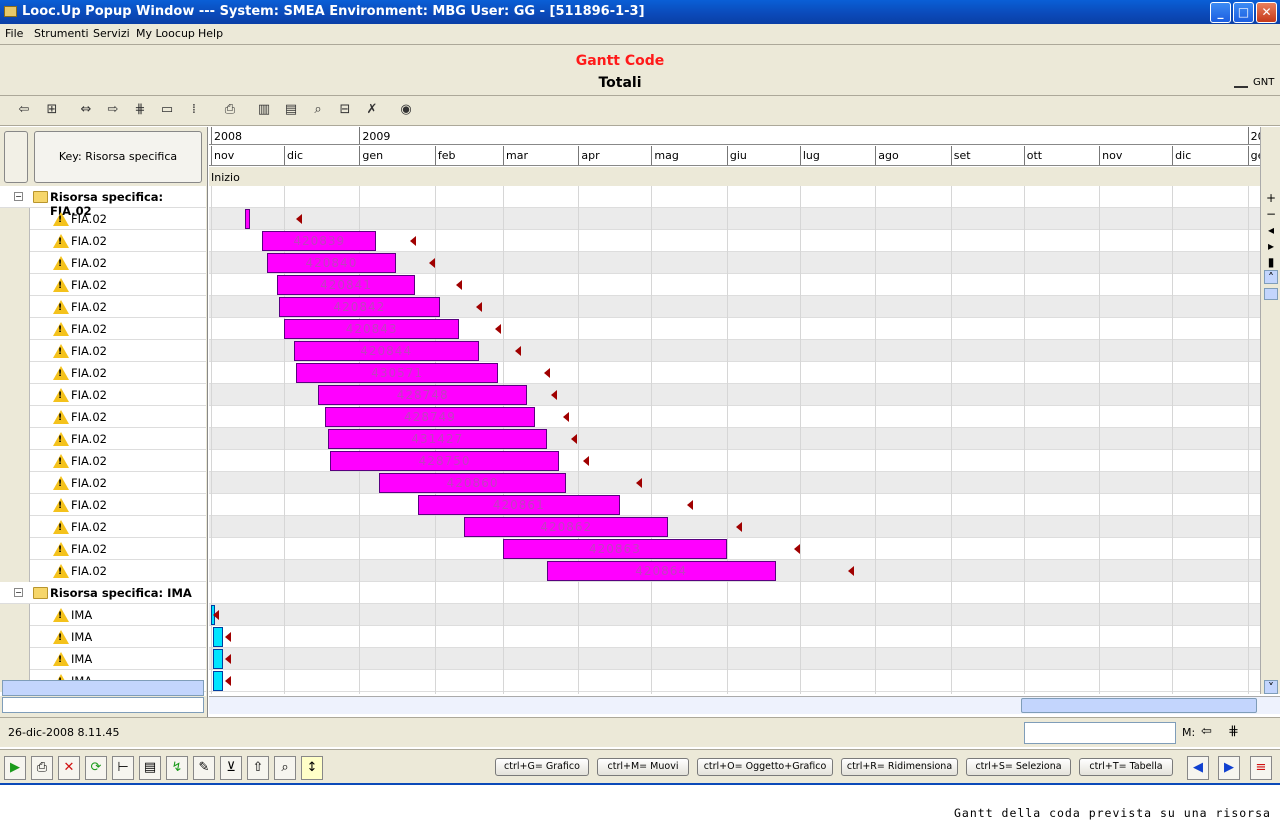  Describe the element at coordinates (118, 157) in the screenshot. I see `key-button: Key: Risorsa specifica` at that location.